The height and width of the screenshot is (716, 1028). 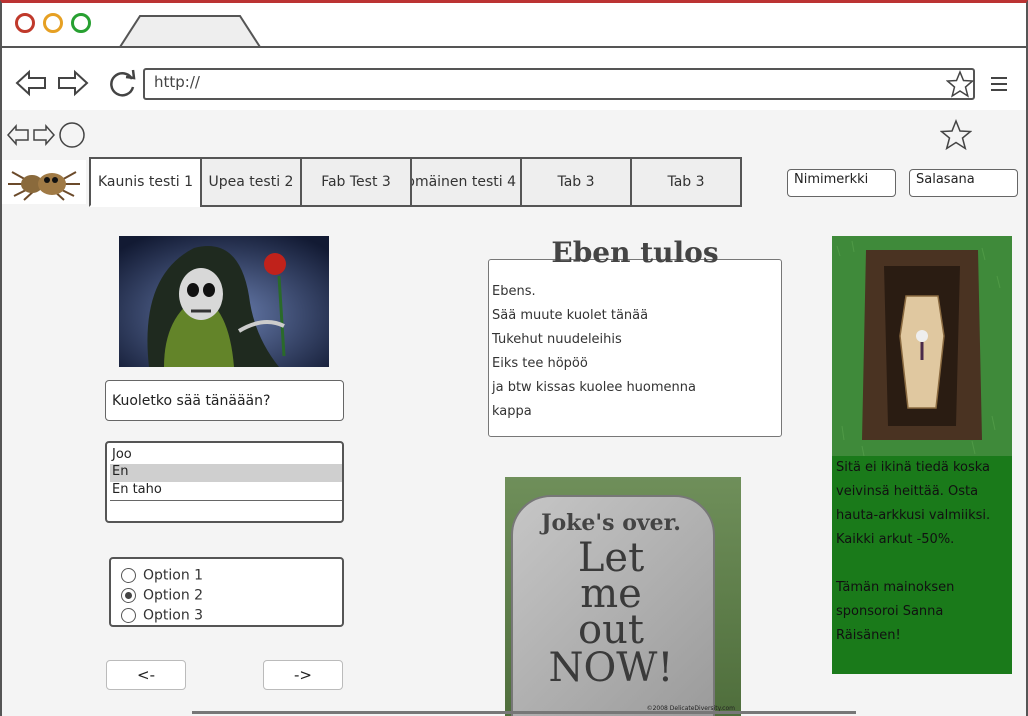 I want to click on forward-icon, so click(x=44, y=135).